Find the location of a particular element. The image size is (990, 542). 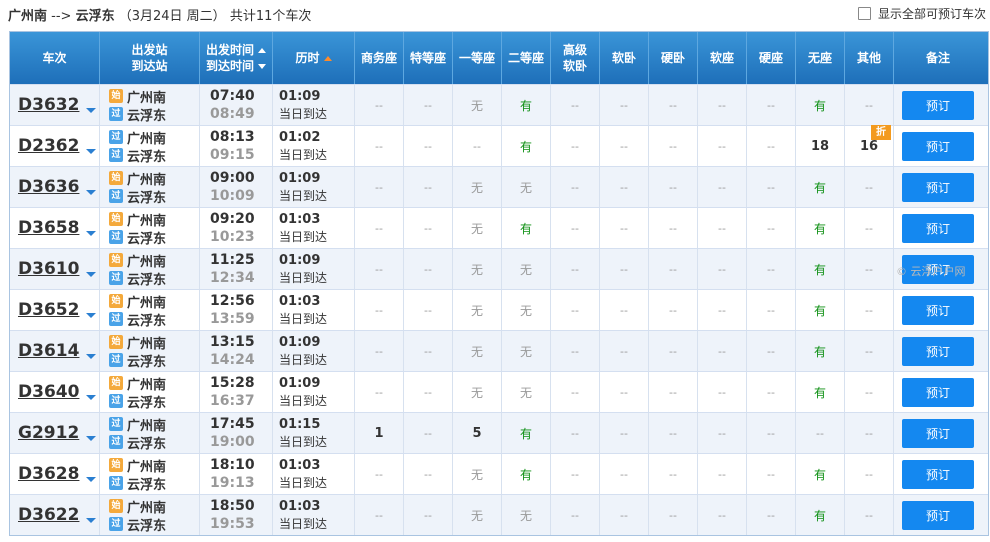

duration: 01:03 is located at coordinates (300, 219).